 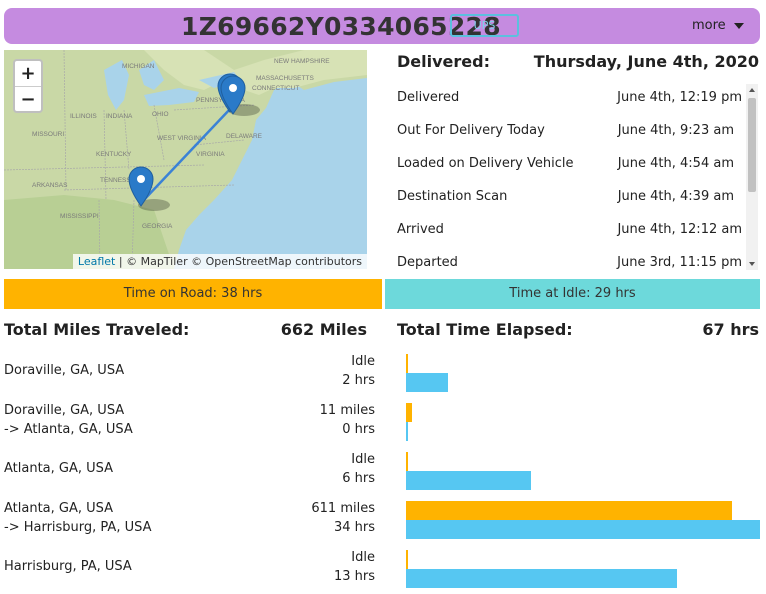 I want to click on leg-miles: 611 miles, so click(x=343, y=508).